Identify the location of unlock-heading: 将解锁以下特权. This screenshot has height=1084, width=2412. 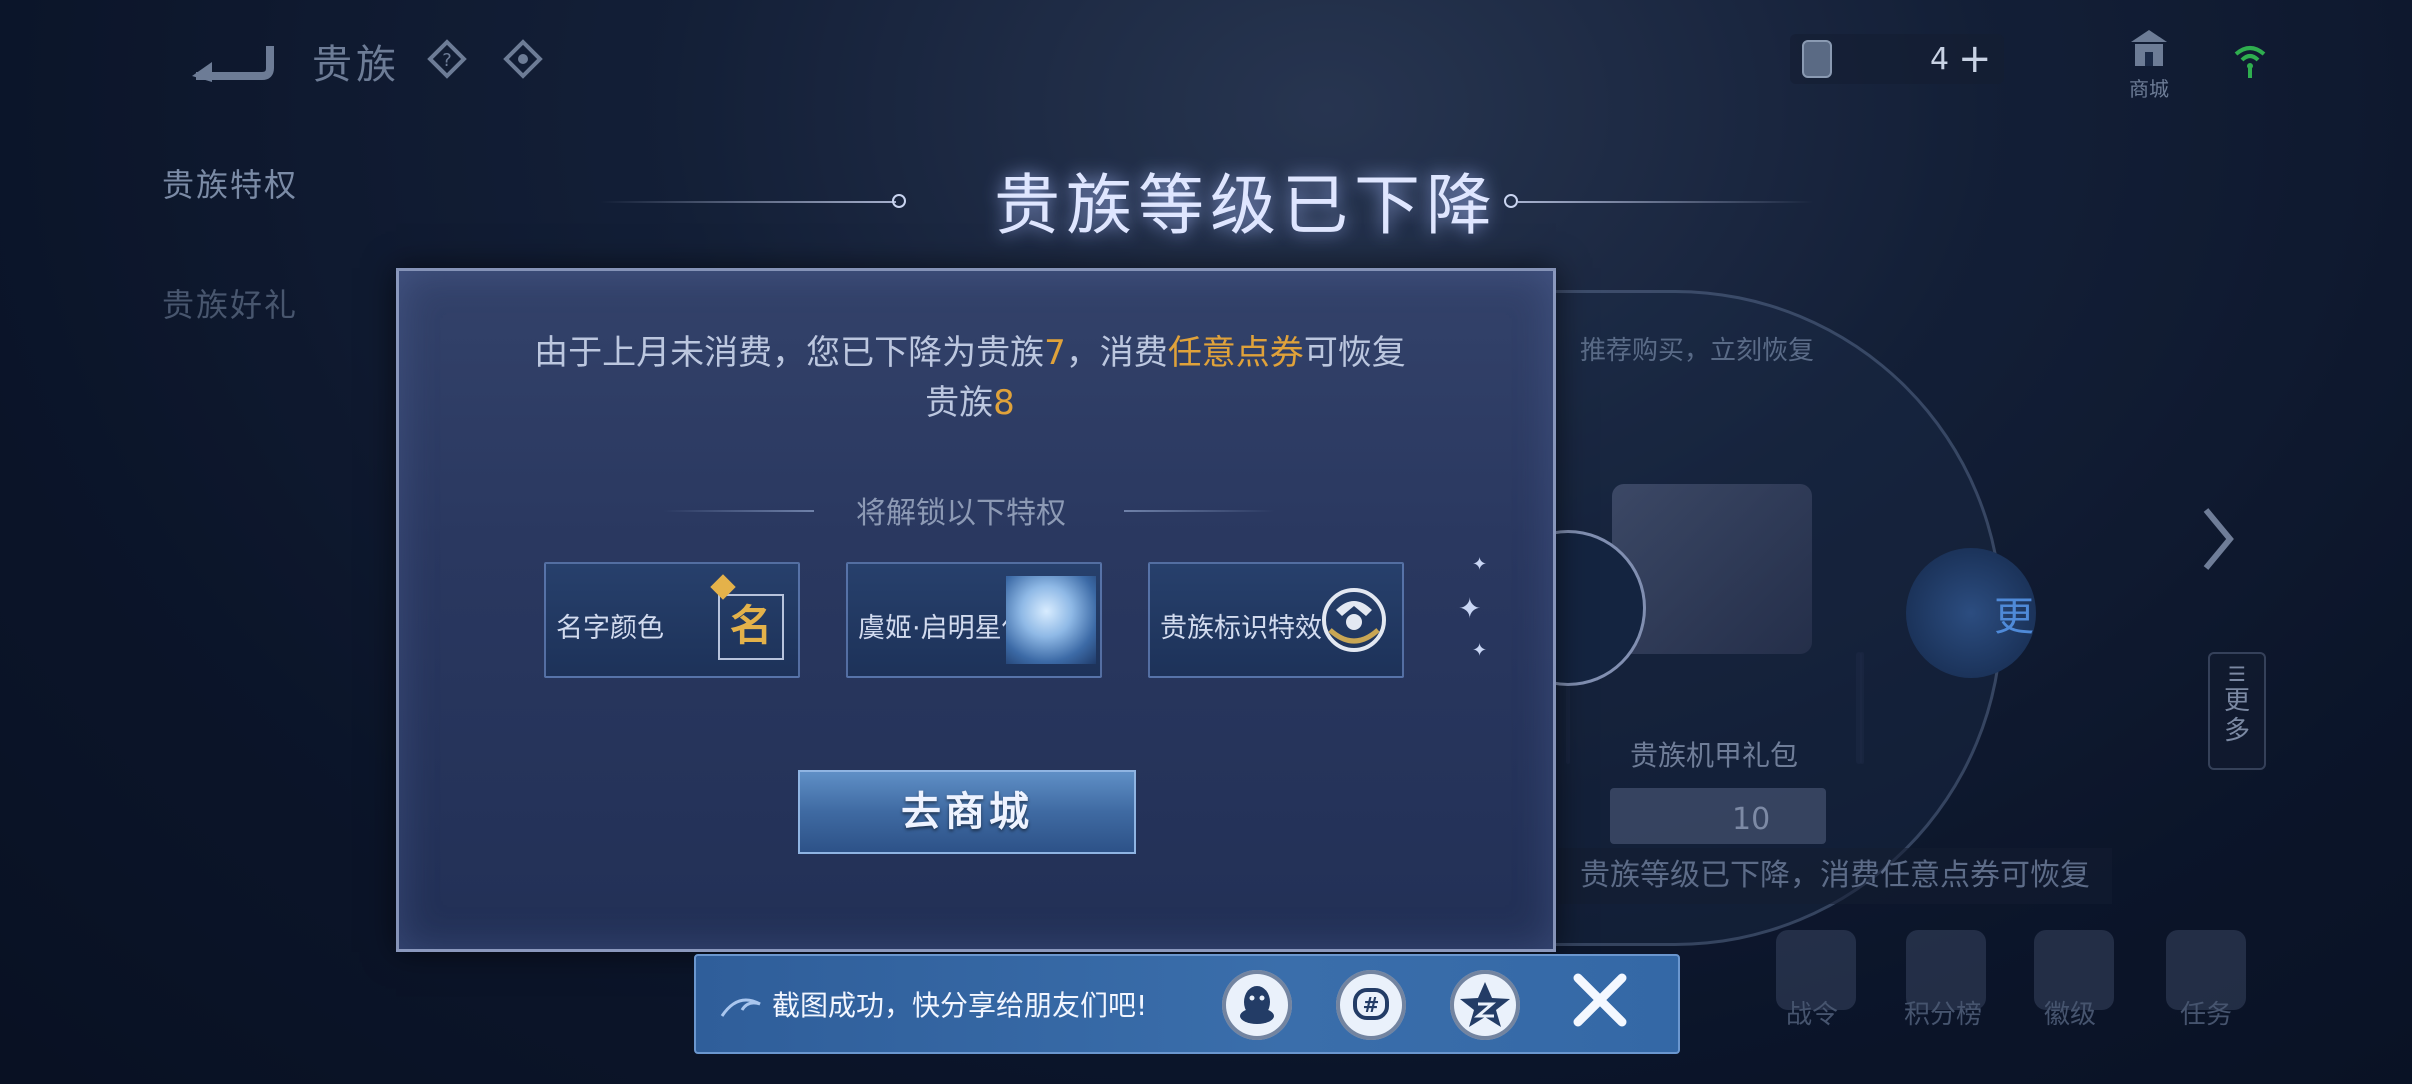
(961, 513).